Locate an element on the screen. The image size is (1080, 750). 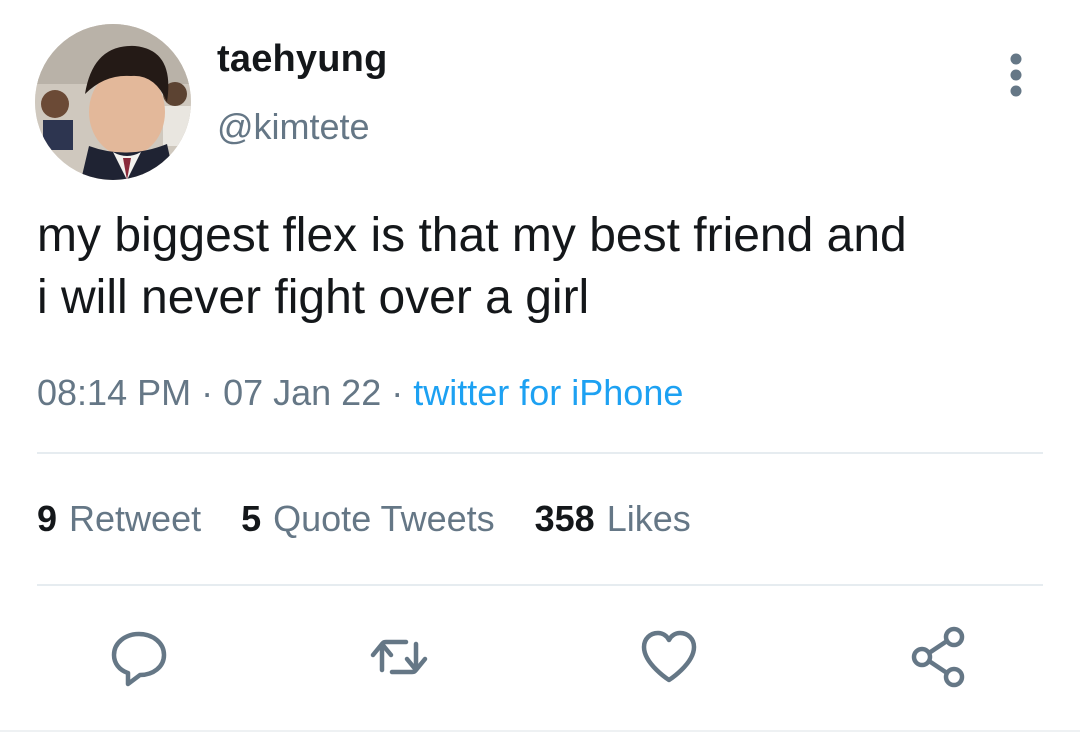
author-name: taehyung is located at coordinates (302, 59).